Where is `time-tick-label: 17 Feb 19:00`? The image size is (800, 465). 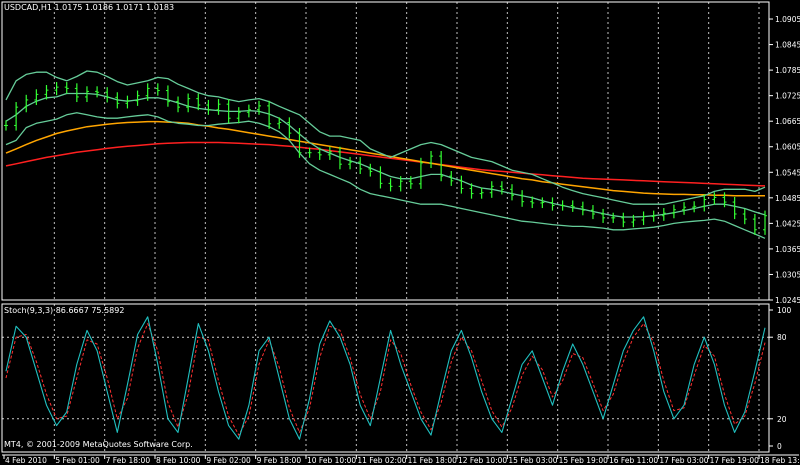
time-tick-label: 17 Feb 19:00 is located at coordinates (734, 460).